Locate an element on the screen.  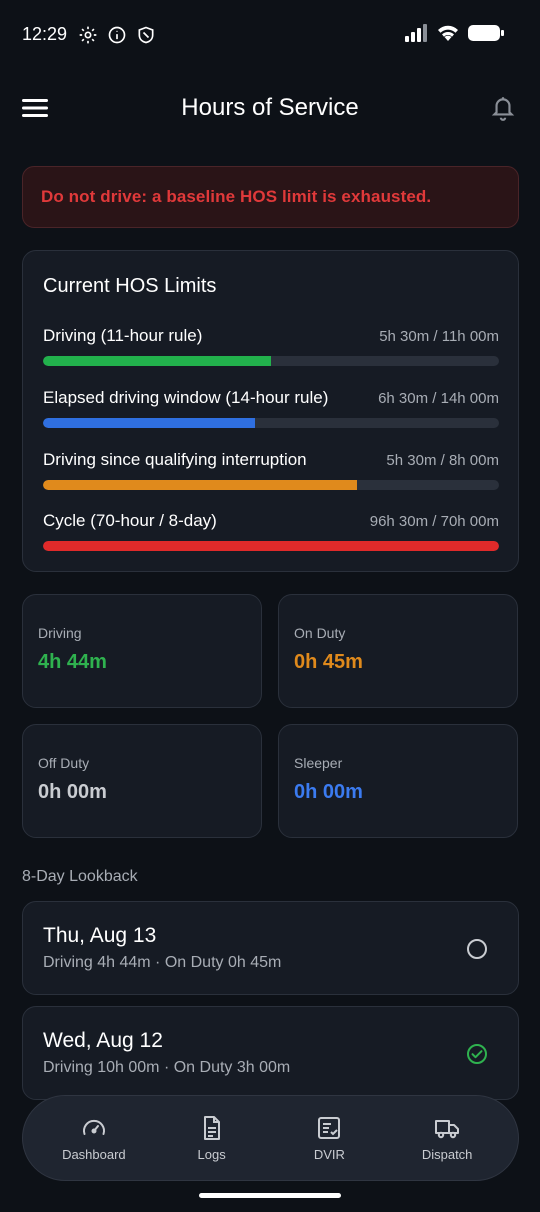
limit-value: 5h 30m / 8h 00m is located at coordinates (442, 460).